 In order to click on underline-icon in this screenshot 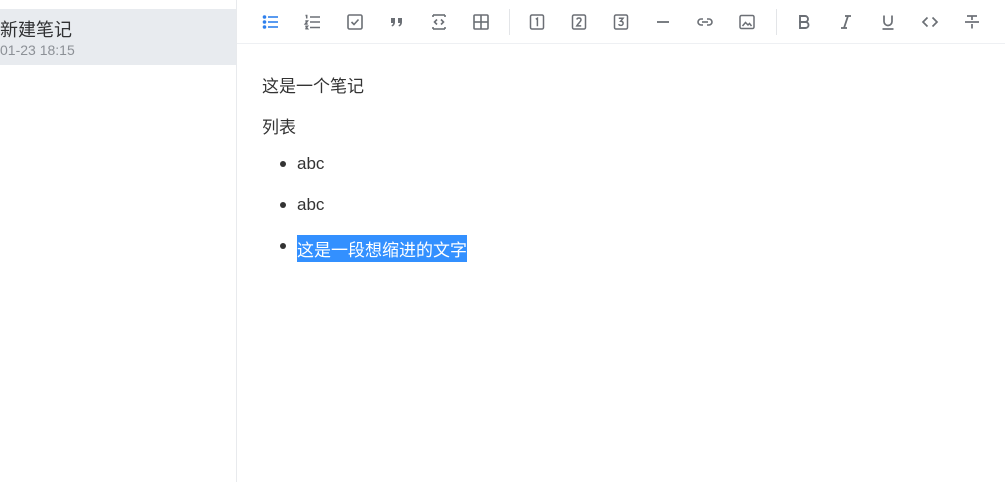, I will do `click(888, 22)`.